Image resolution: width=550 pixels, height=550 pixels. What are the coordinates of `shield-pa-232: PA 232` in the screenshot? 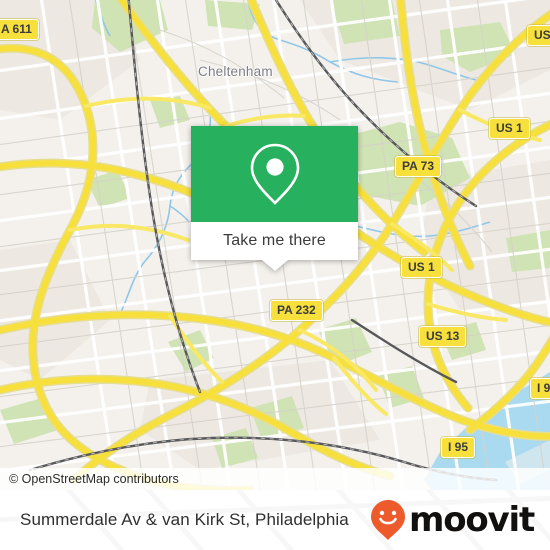 It's located at (296, 310).